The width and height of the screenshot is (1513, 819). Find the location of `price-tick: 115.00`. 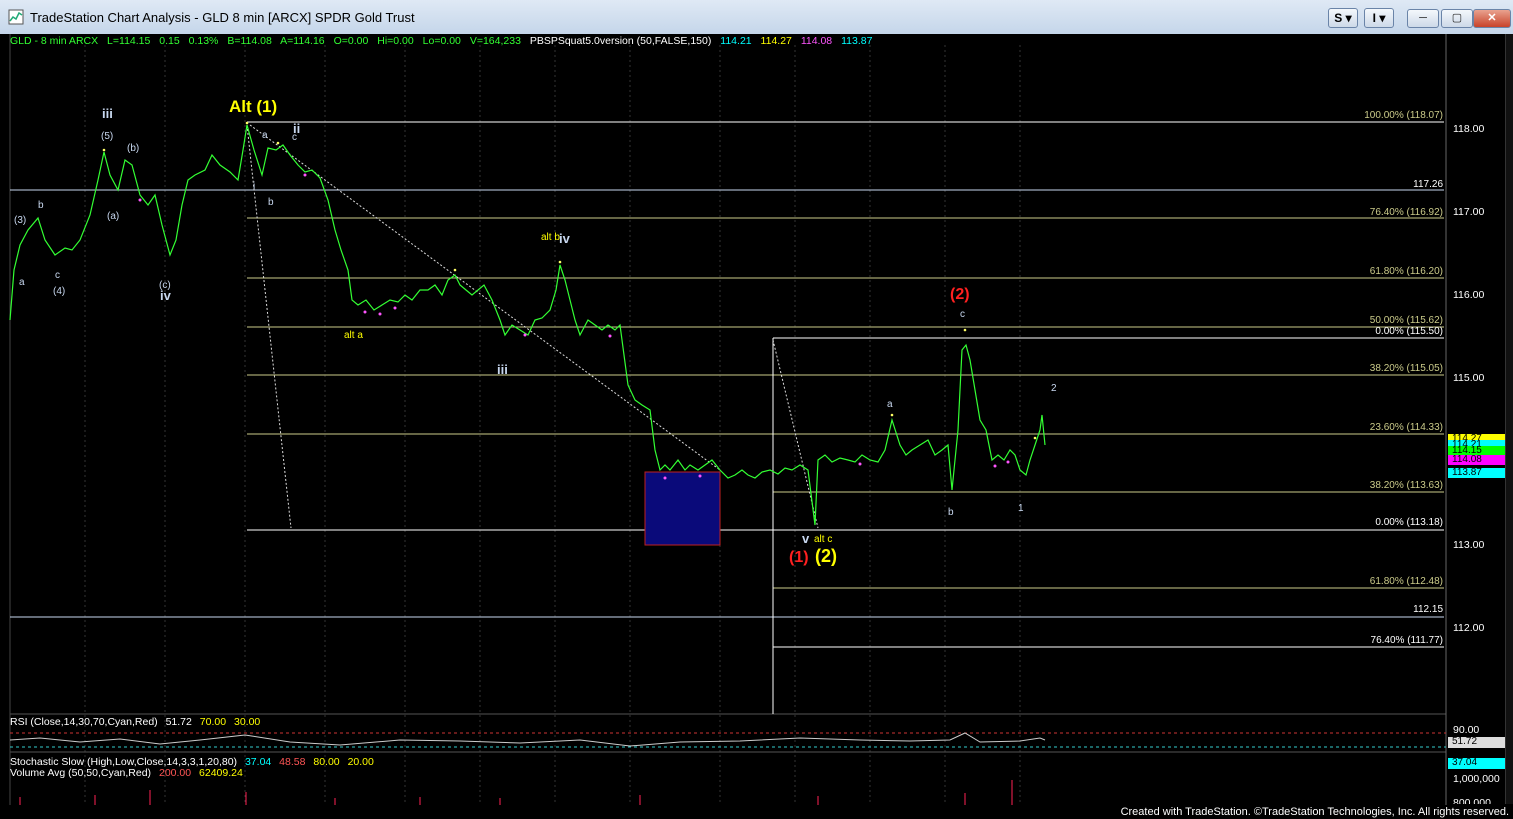

price-tick: 115.00 is located at coordinates (1469, 378).